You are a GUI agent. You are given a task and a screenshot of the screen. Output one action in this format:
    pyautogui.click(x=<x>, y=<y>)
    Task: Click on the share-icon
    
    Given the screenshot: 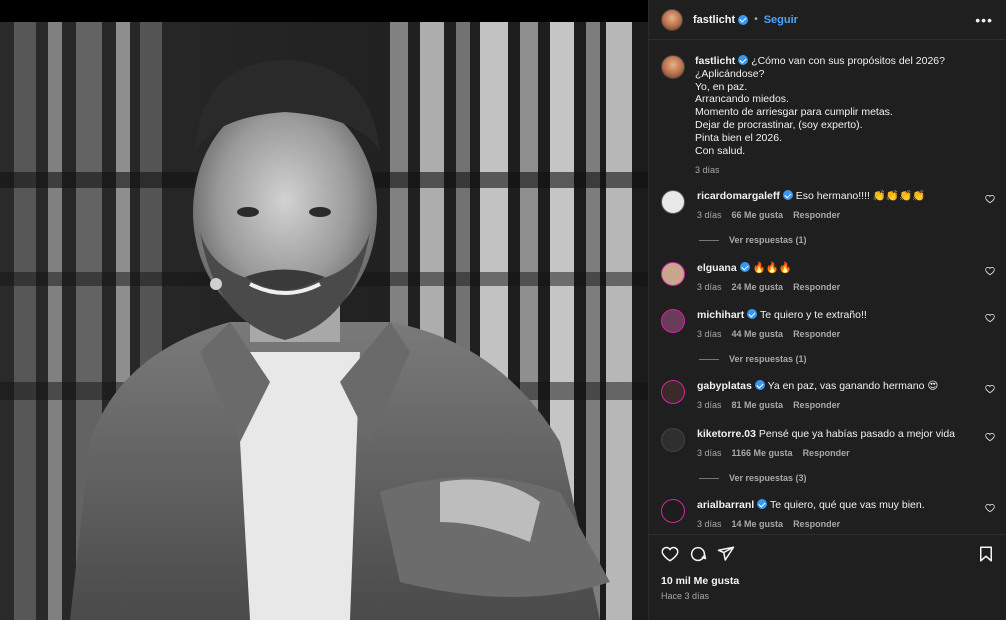 What is the action you would take?
    pyautogui.click(x=726, y=554)
    